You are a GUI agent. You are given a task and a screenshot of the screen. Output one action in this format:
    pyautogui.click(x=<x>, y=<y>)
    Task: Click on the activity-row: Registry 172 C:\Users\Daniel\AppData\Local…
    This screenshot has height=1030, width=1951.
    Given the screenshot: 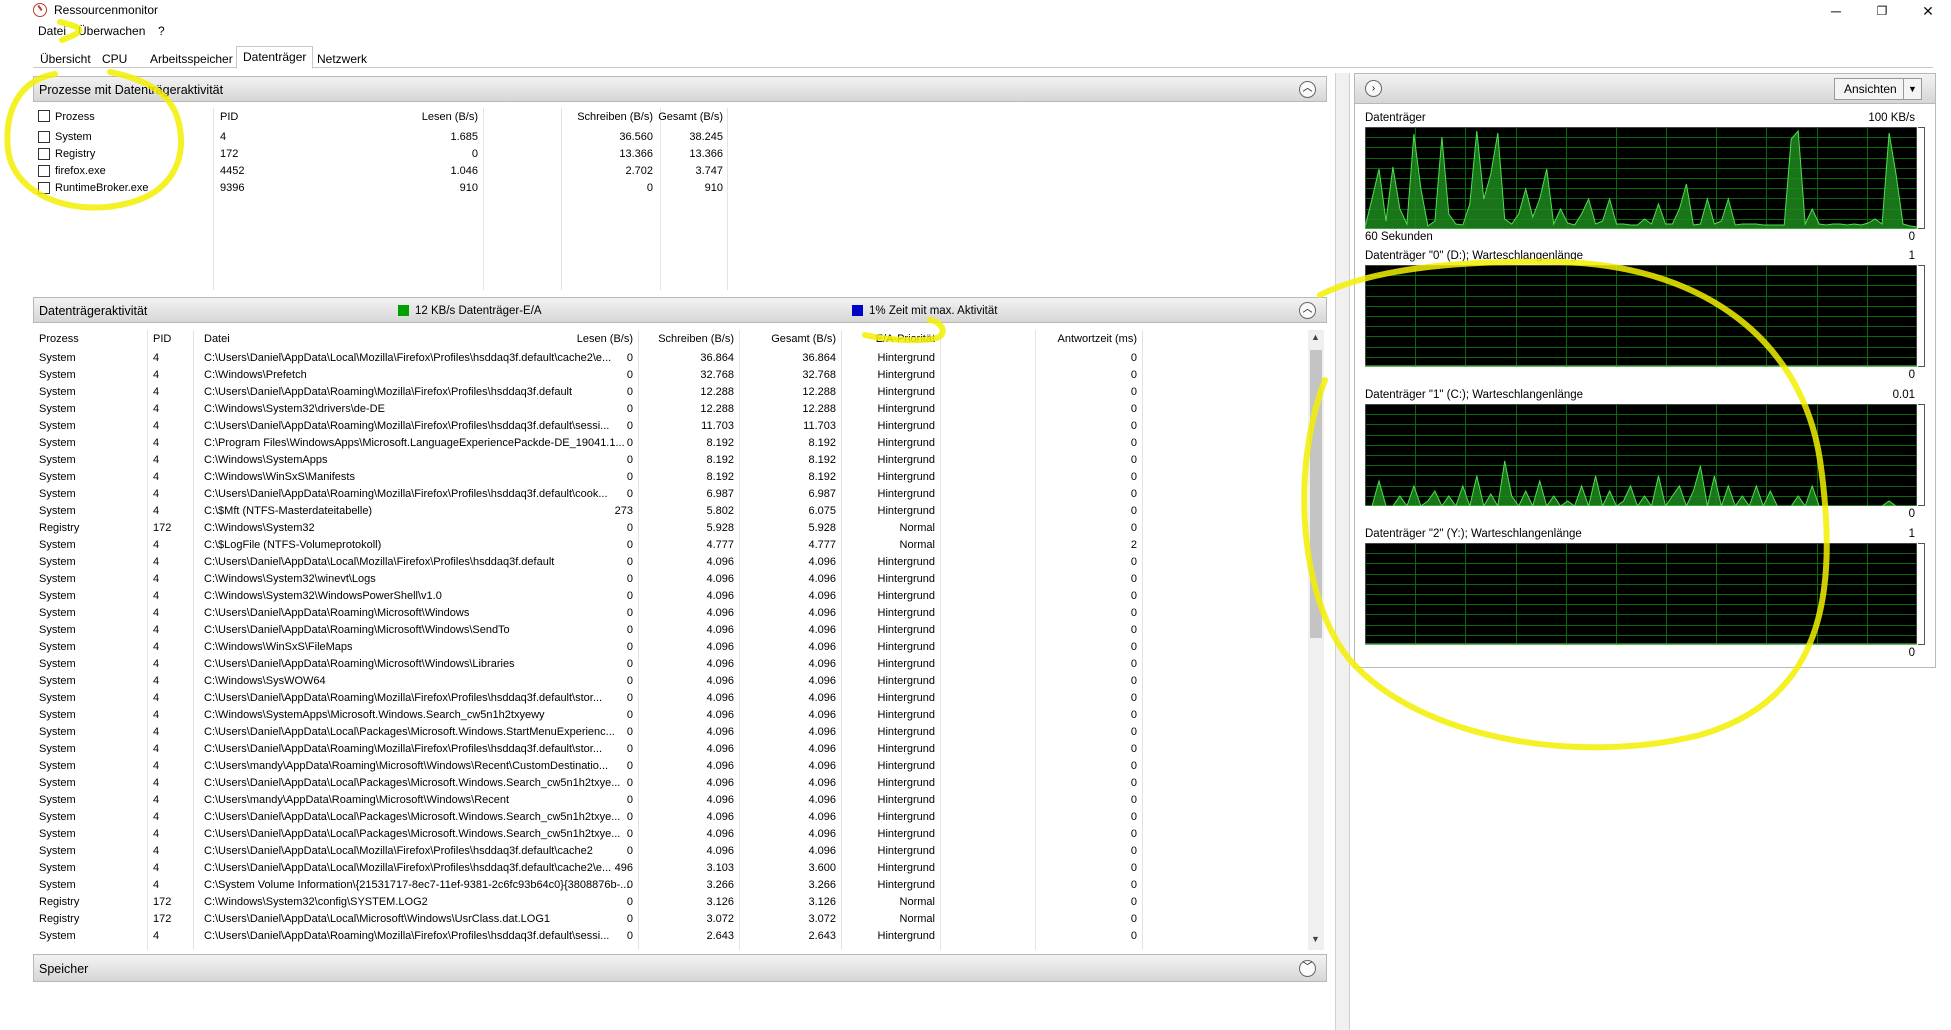 What is the action you would take?
    pyautogui.click(x=668, y=919)
    